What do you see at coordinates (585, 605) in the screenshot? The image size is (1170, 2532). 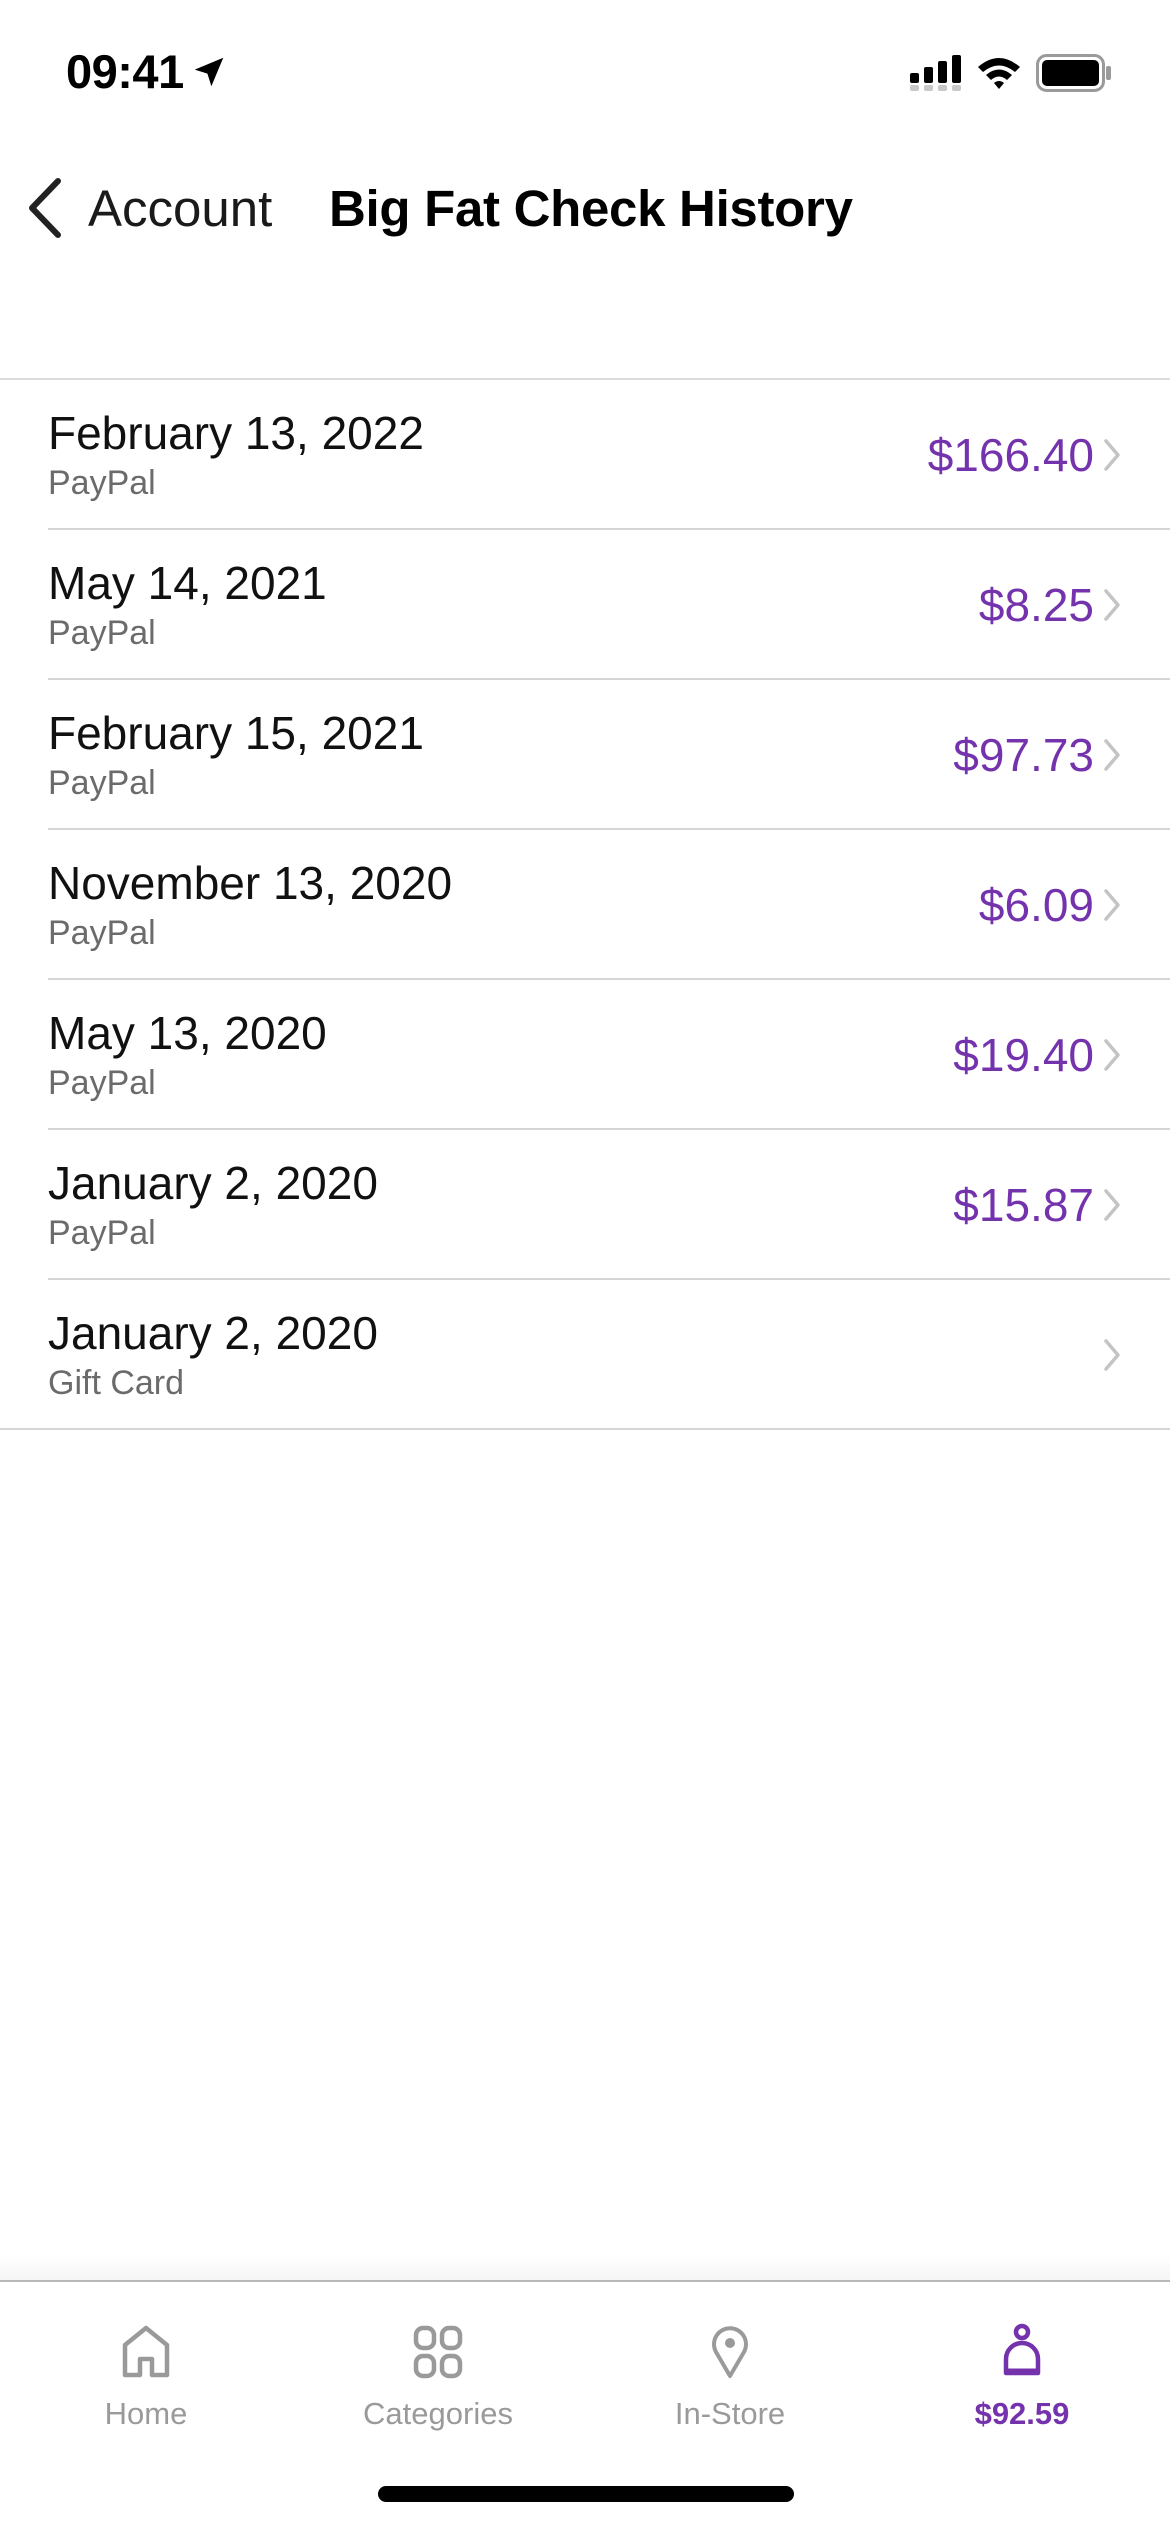 I see `history-row: May 14, 2021 PayPal $8.25` at bounding box center [585, 605].